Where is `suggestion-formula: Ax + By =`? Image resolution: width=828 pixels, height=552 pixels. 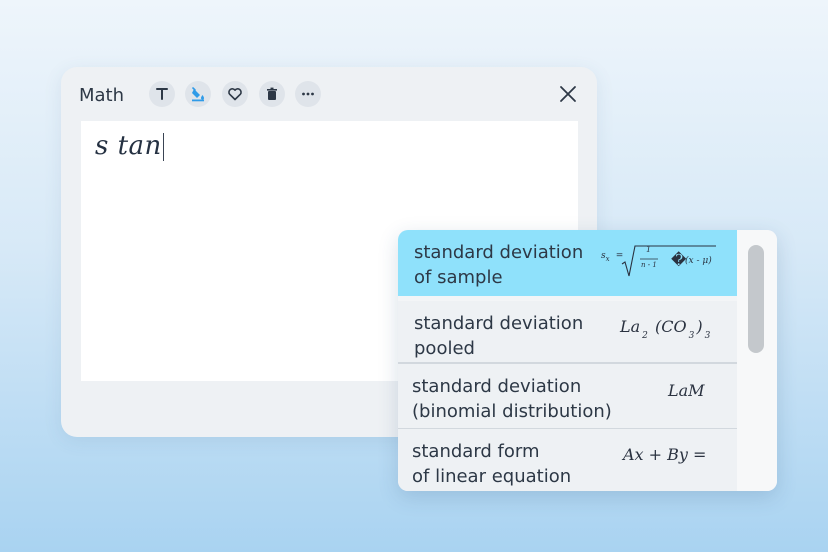 suggestion-formula: Ax + By = is located at coordinates (665, 454).